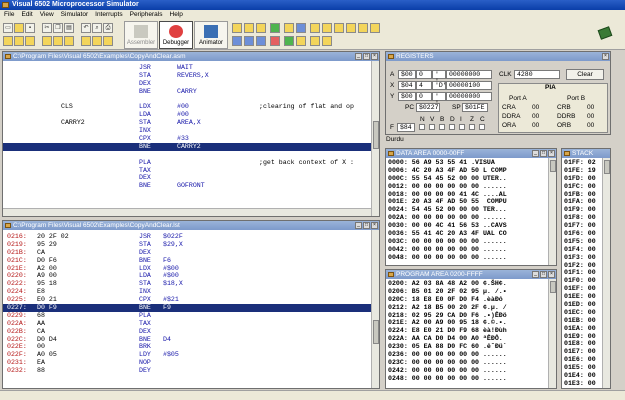 The height and width of the screenshot is (400, 625). I want to click on cut-icon: ✂, so click(47, 28).